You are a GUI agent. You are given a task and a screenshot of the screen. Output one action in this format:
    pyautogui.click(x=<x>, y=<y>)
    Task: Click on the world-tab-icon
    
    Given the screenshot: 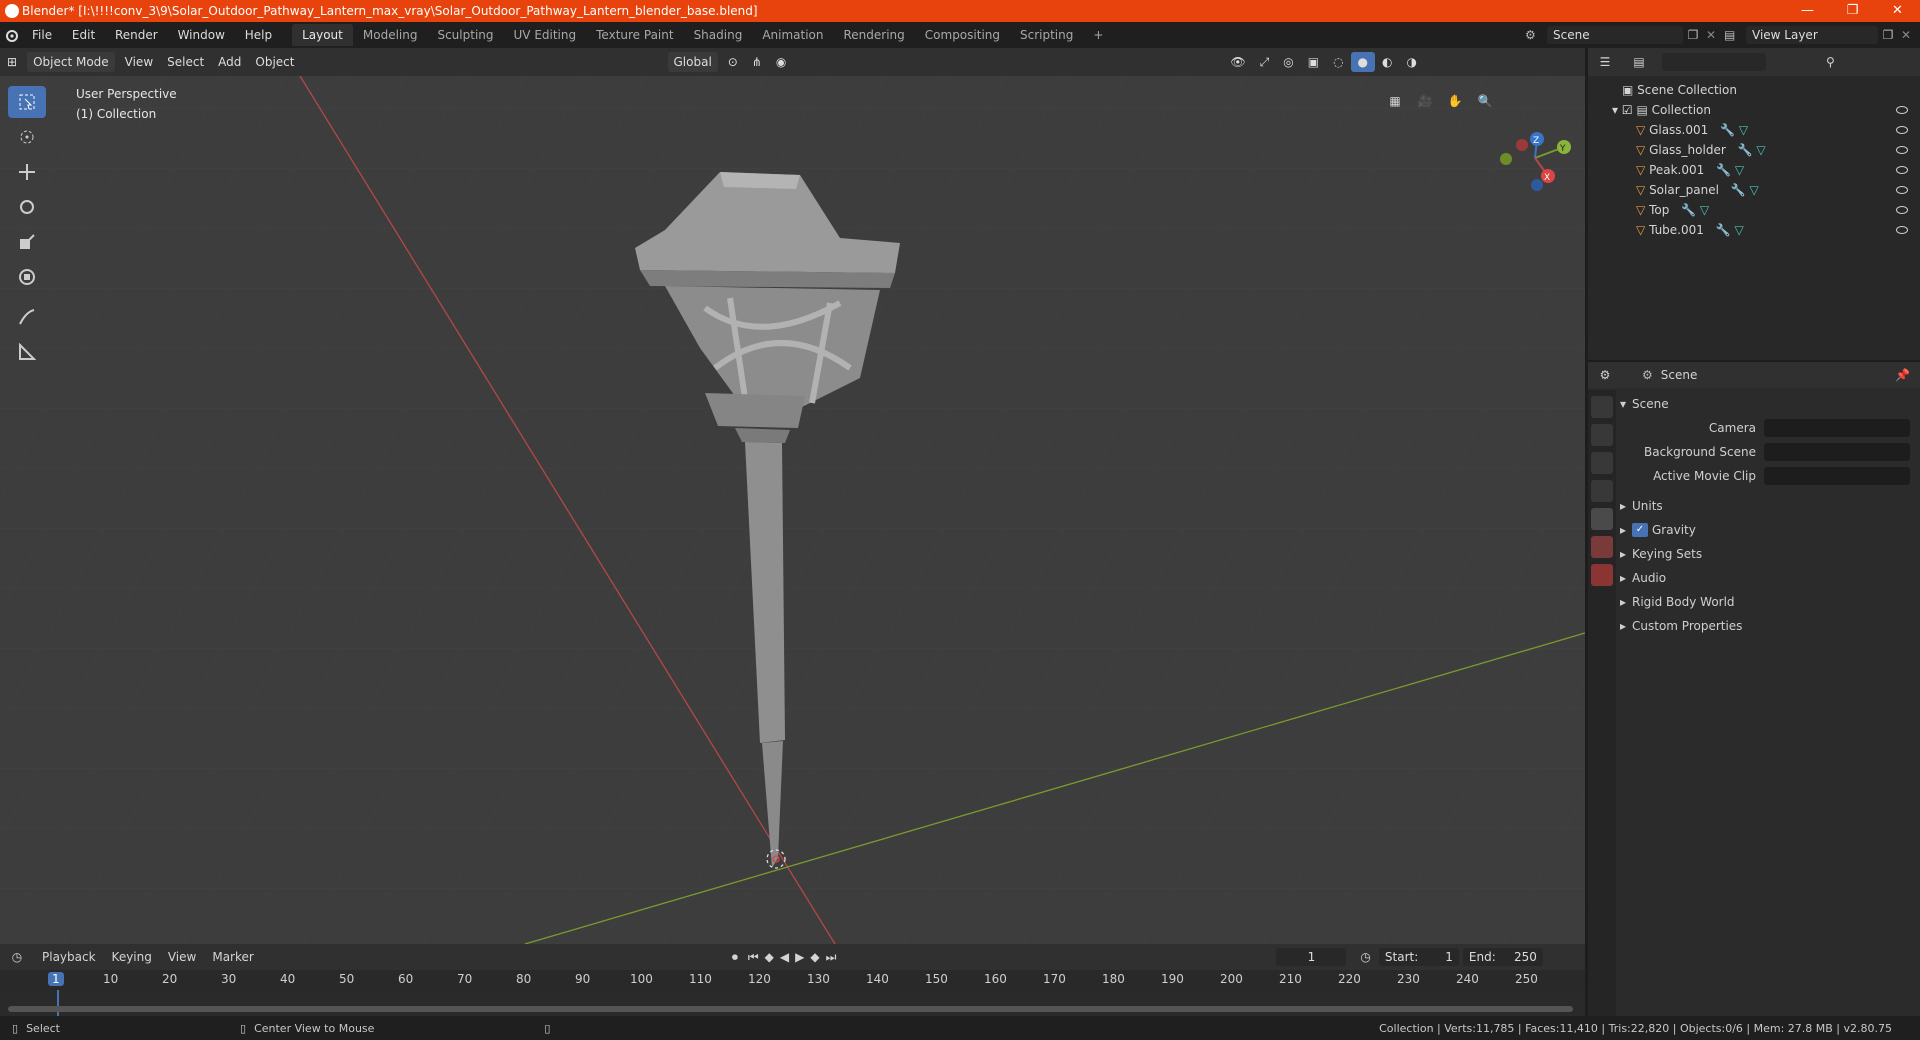 What is the action you would take?
    pyautogui.click(x=1602, y=547)
    